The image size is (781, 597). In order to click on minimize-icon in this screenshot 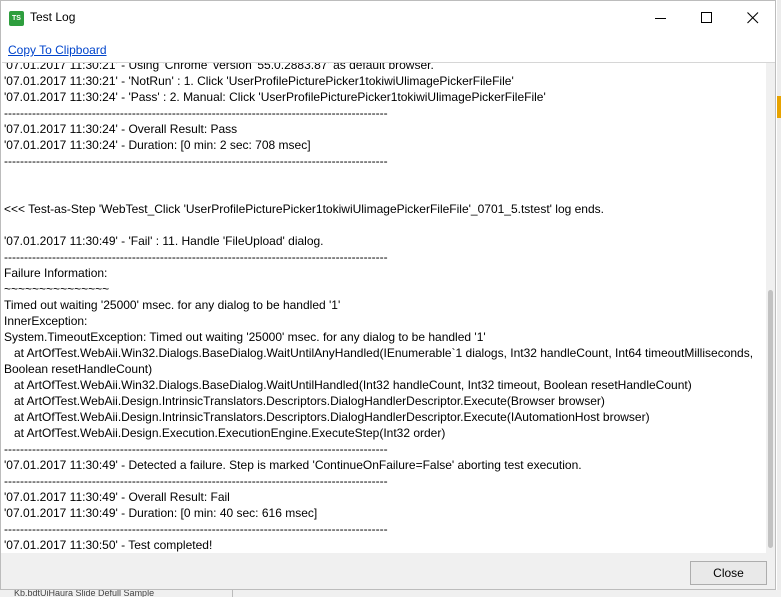, I will do `click(660, 18)`.